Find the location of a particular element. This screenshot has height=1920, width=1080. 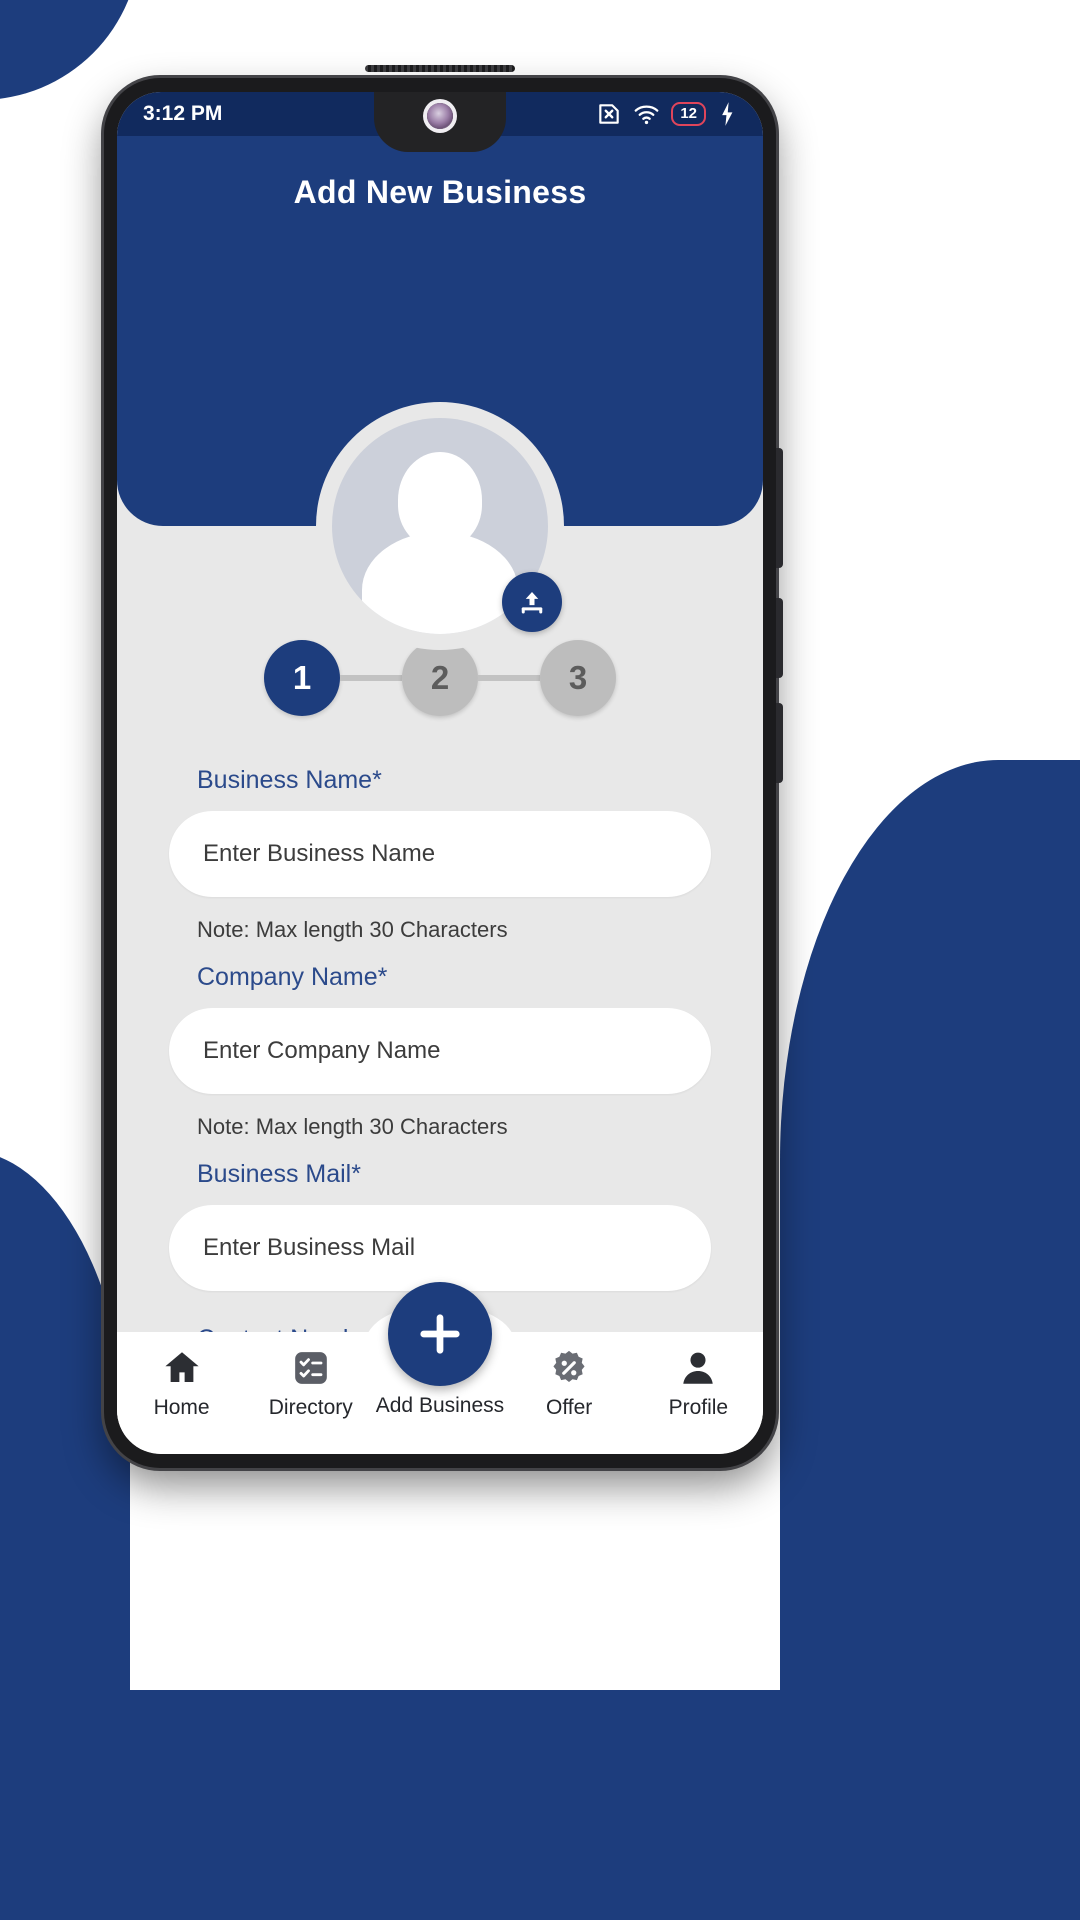

plus-icon is located at coordinates (440, 1334).